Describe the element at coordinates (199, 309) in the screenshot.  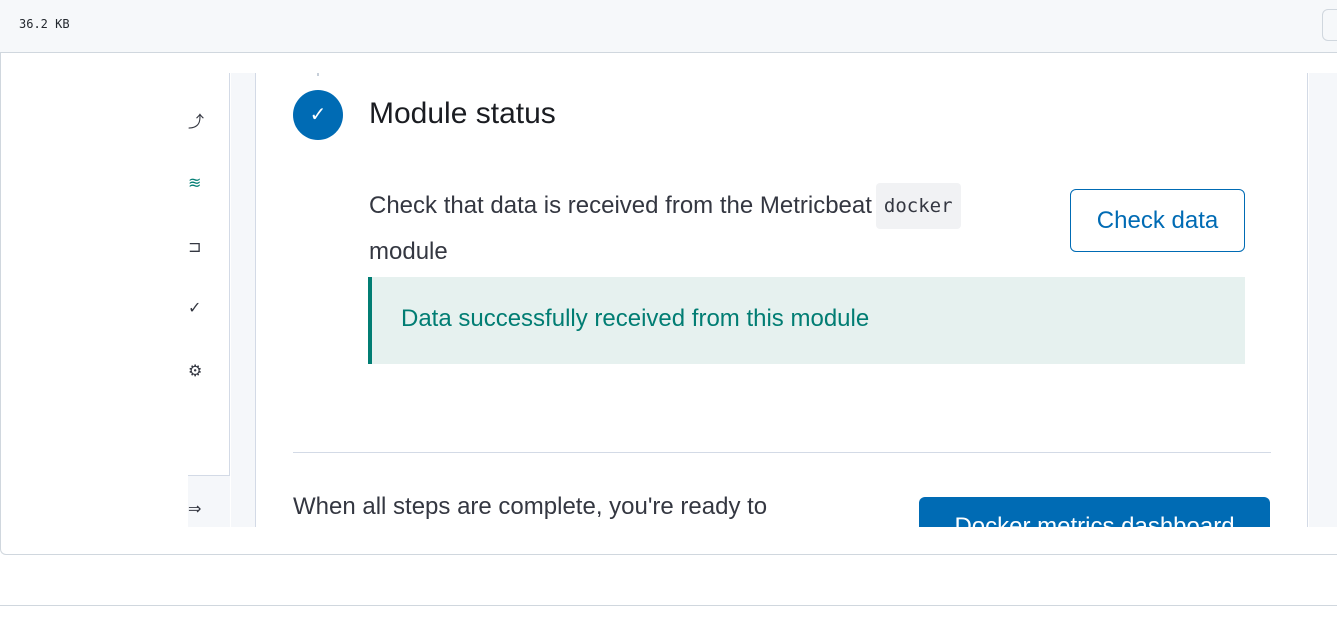
I see `heartbeat-check-icon: ✓` at that location.